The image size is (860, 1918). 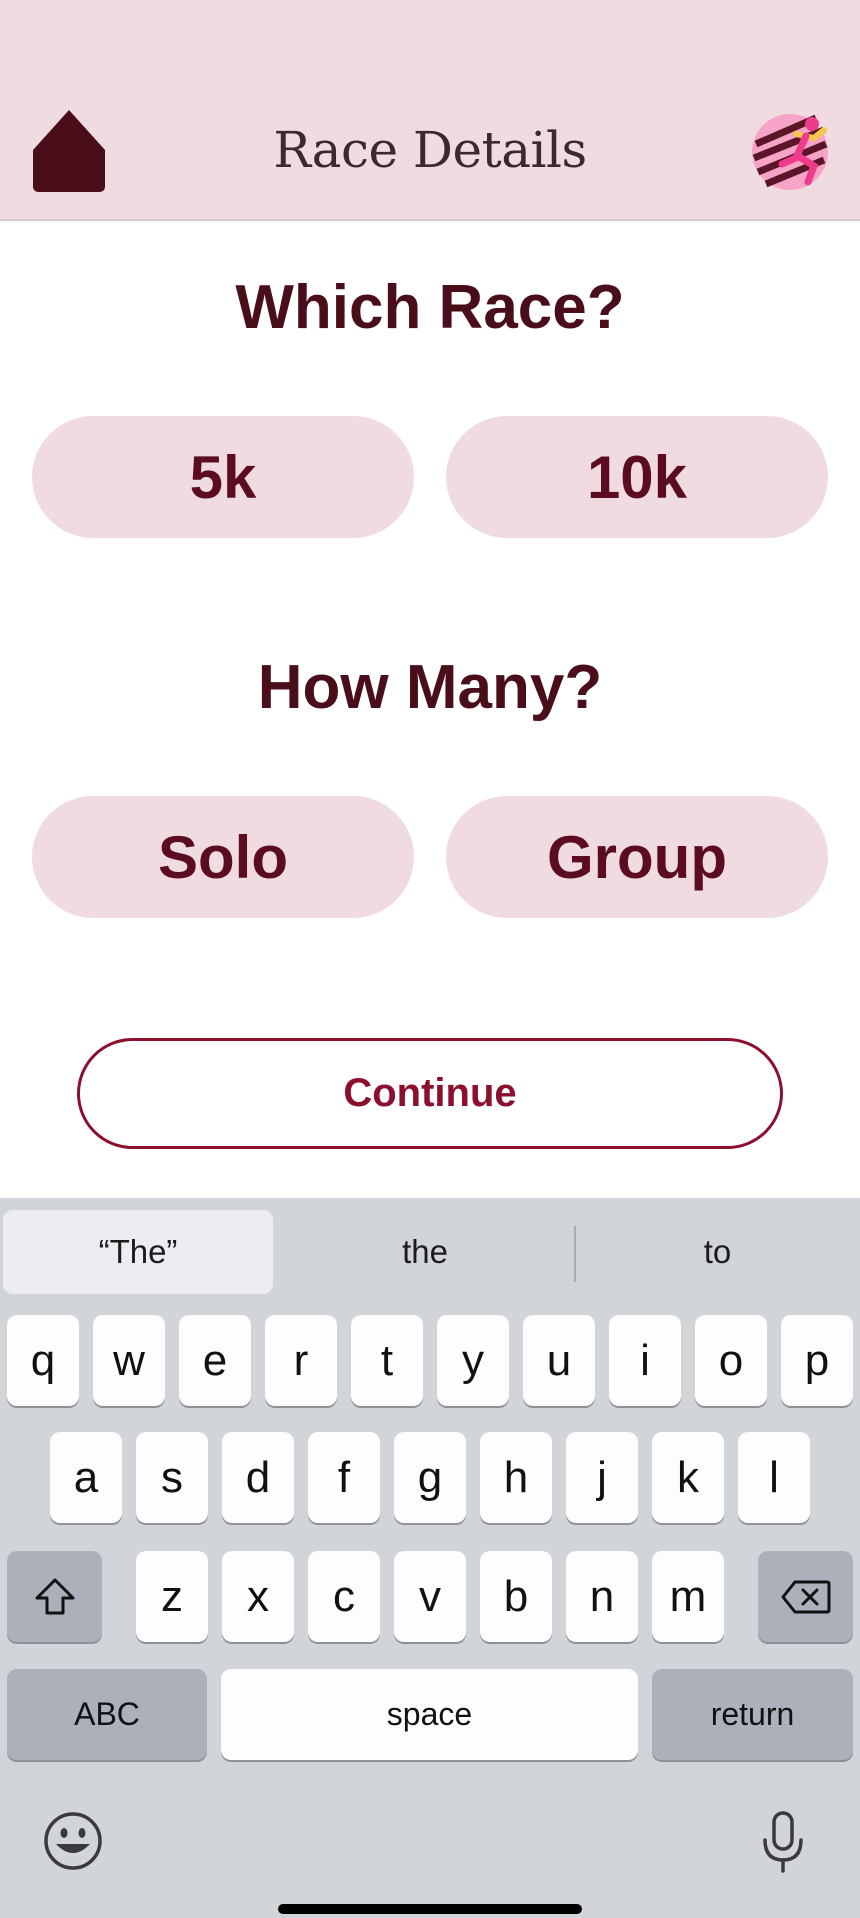 What do you see at coordinates (430, 1093) in the screenshot?
I see `continue-button: Continue` at bounding box center [430, 1093].